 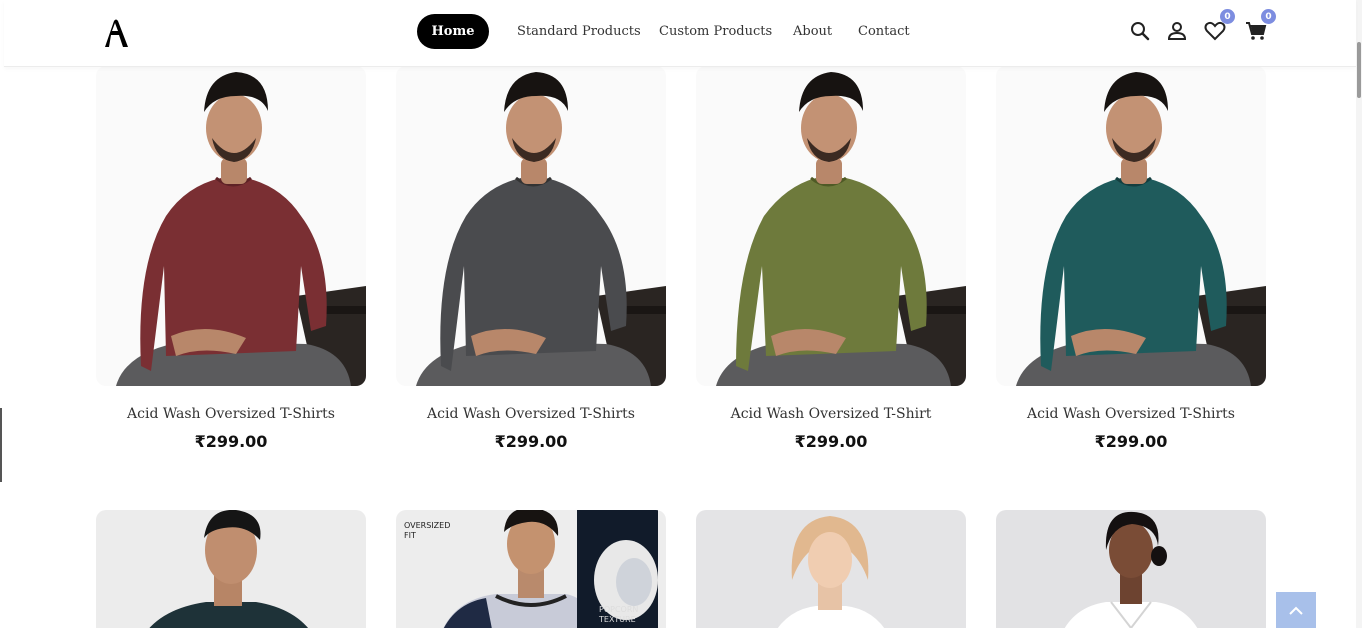 What do you see at coordinates (116, 33) in the screenshot?
I see `brand-logo` at bounding box center [116, 33].